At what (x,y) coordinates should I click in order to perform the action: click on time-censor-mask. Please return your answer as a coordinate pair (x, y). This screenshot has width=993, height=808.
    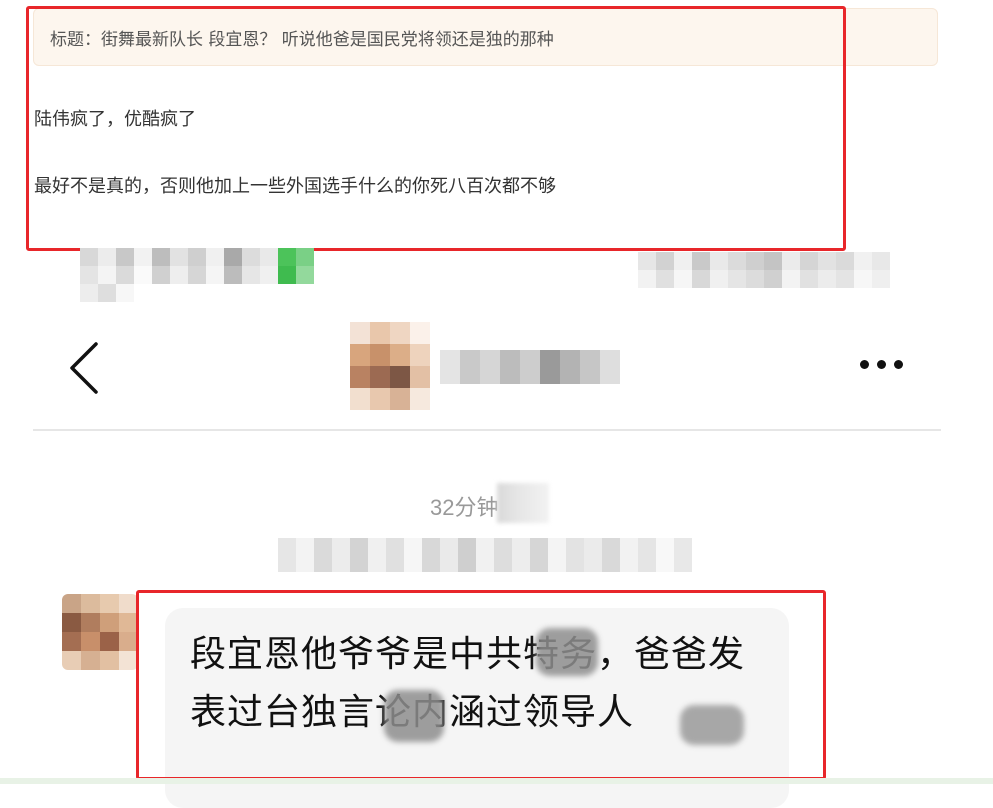
    Looking at the image, I should click on (523, 503).